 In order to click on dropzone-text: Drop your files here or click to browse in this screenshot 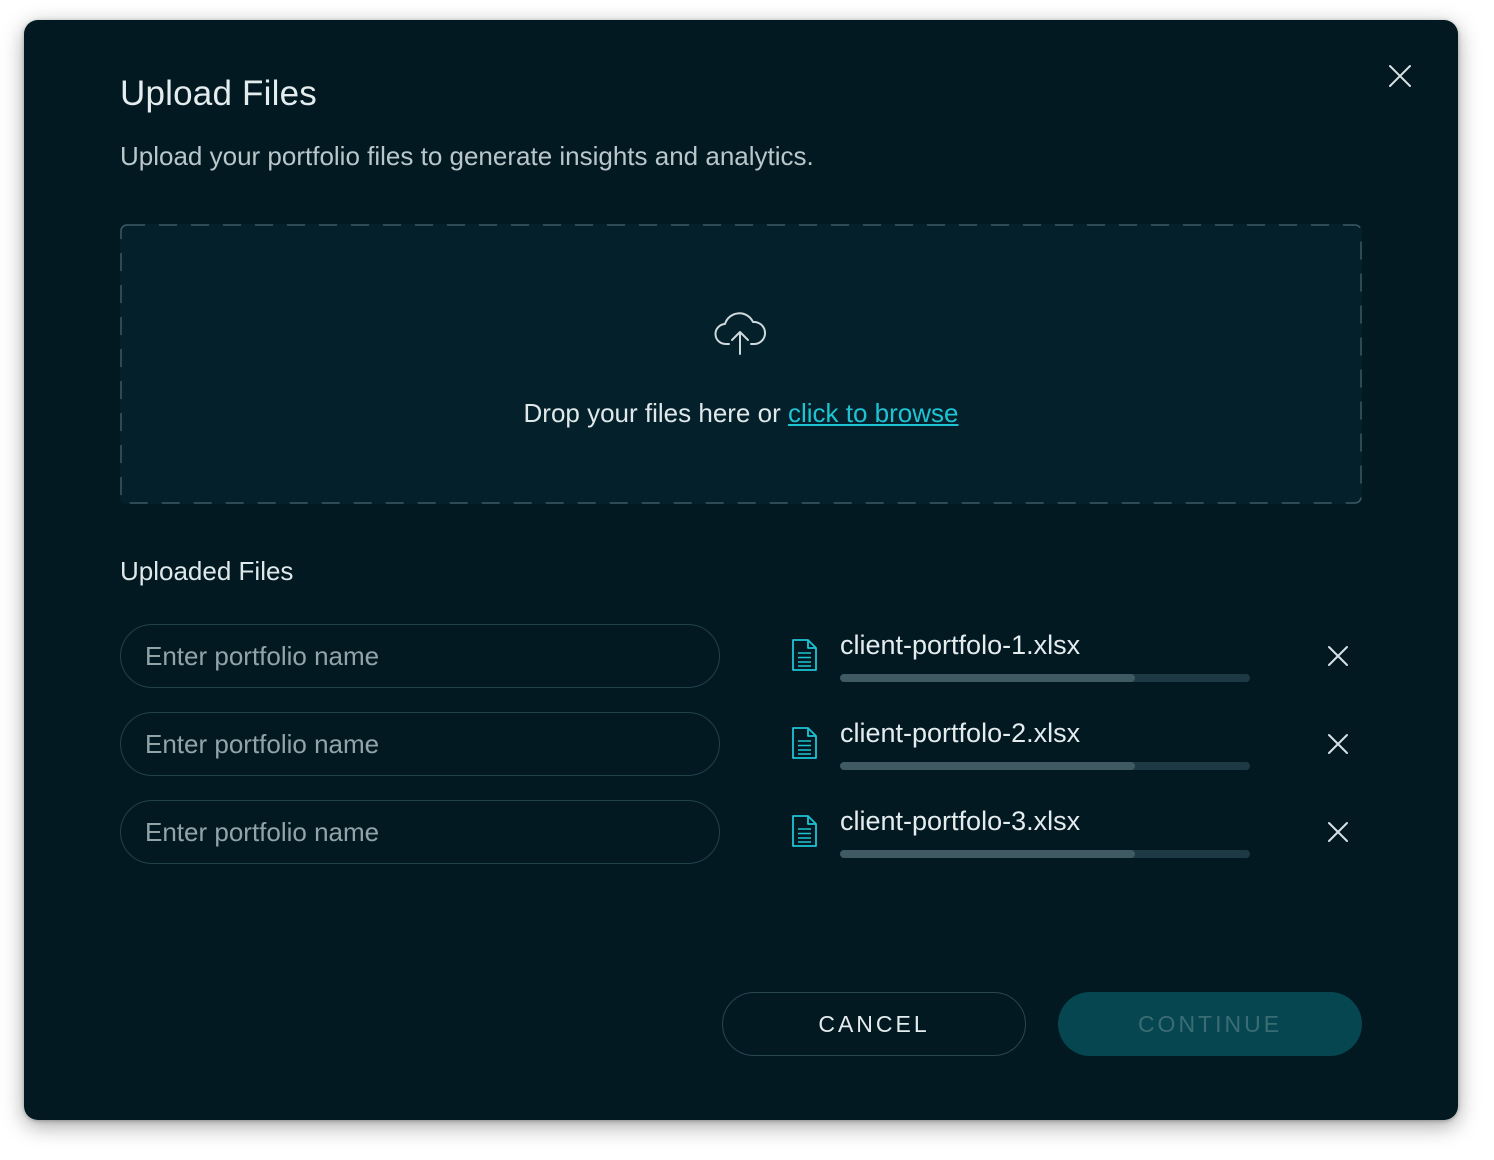, I will do `click(741, 413)`.